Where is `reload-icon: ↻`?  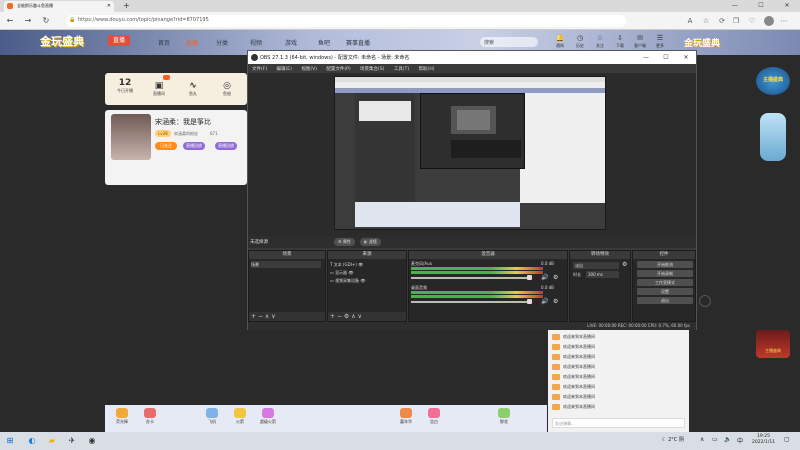
reload-icon: ↻ is located at coordinates (46, 21).